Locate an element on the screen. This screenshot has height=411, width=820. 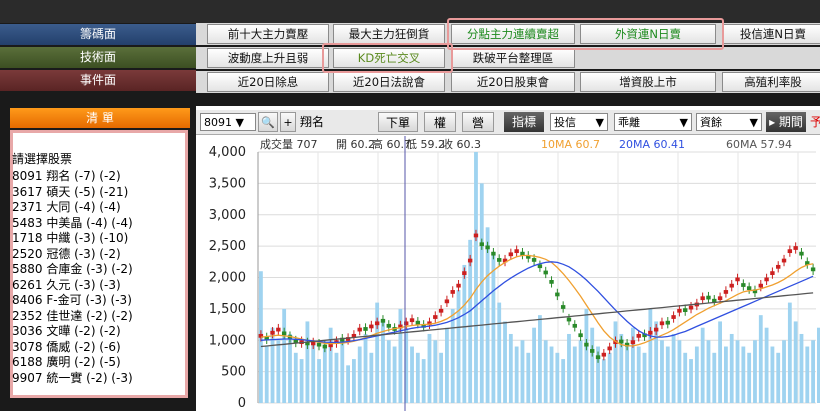
menu-btn-max-dump: 最大主力狂倒貨 is located at coordinates (389, 34).